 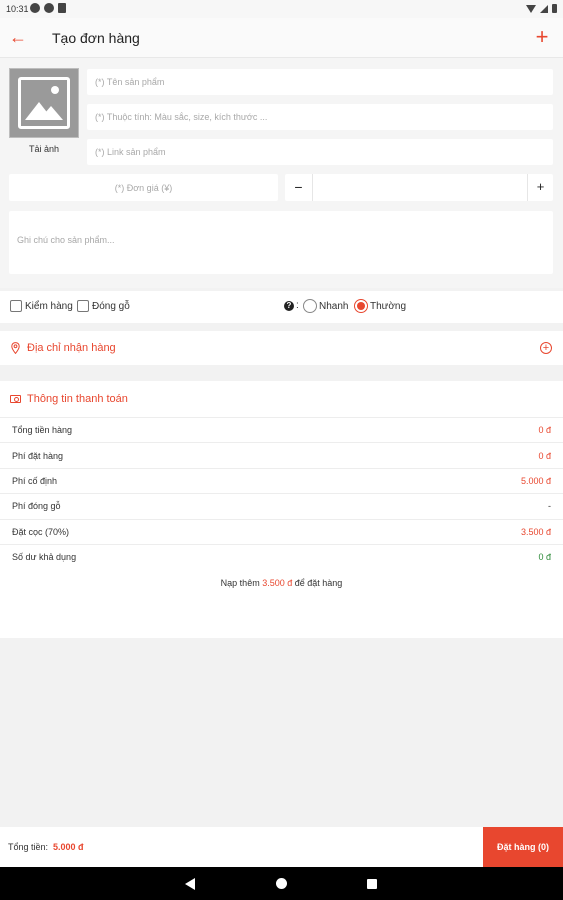 I want to click on shipping-fast-label: Nhanh, so click(x=334, y=306).